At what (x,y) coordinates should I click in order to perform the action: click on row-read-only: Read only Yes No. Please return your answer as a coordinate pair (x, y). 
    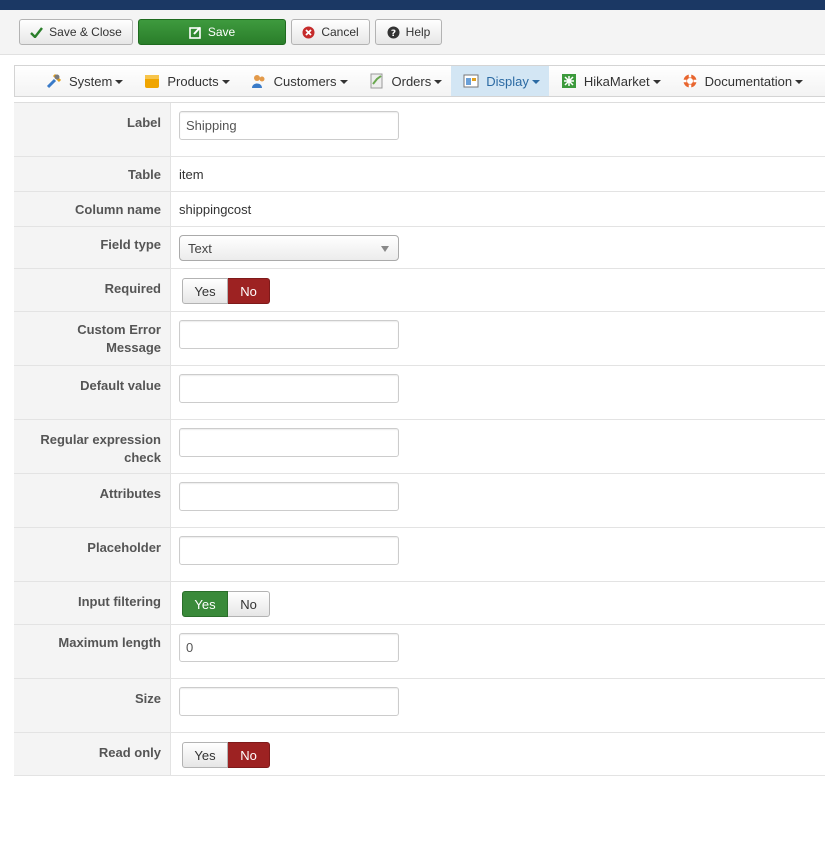
    Looking at the image, I should click on (419, 754).